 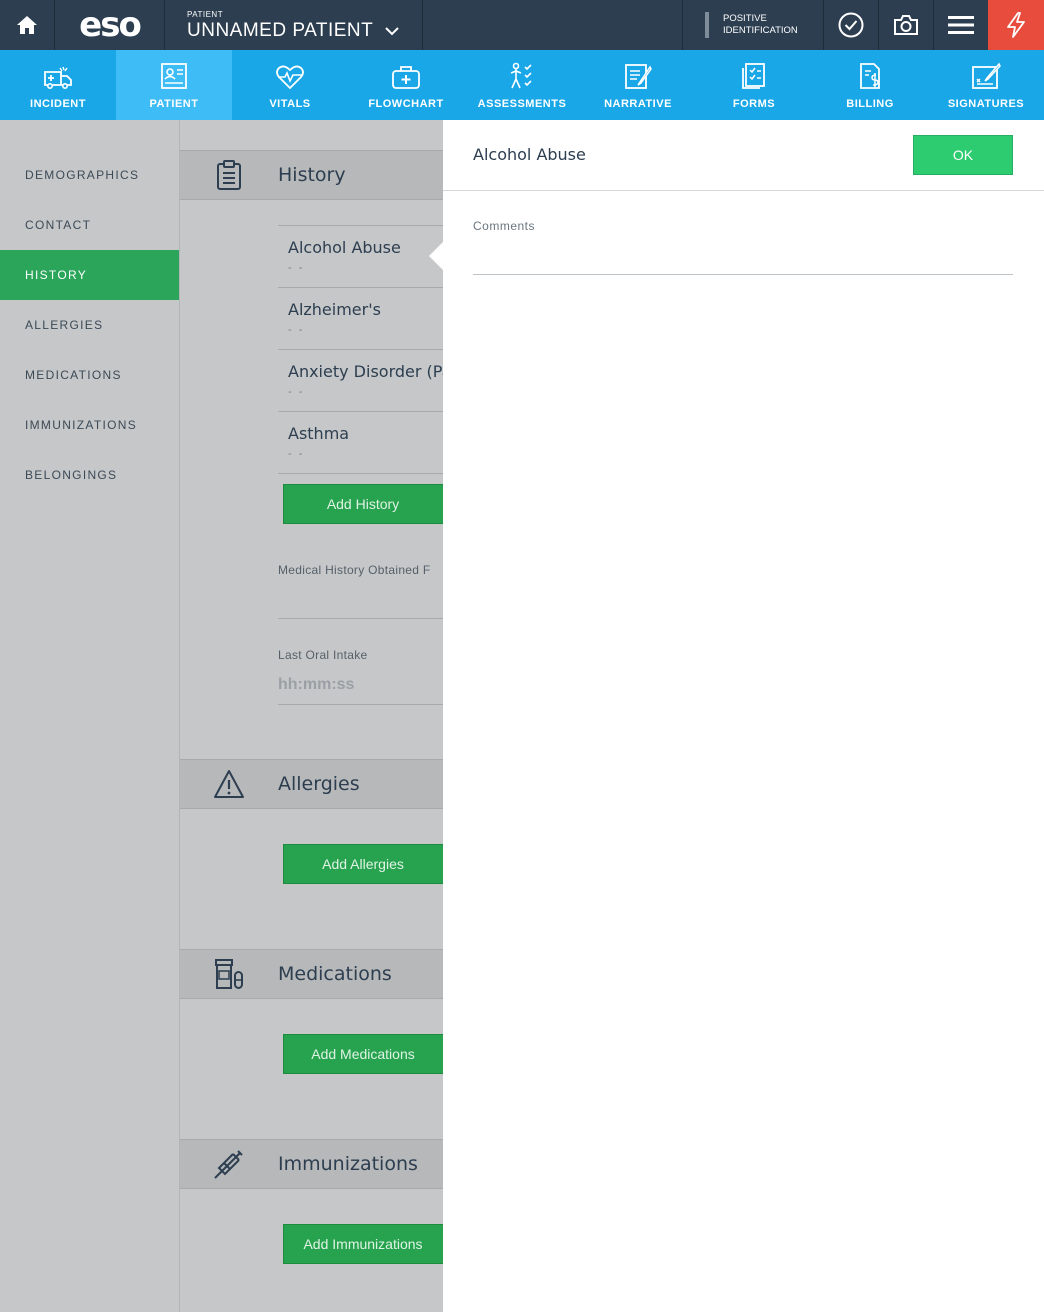 I want to click on add-medications-button: Add Medications, so click(x=363, y=1054).